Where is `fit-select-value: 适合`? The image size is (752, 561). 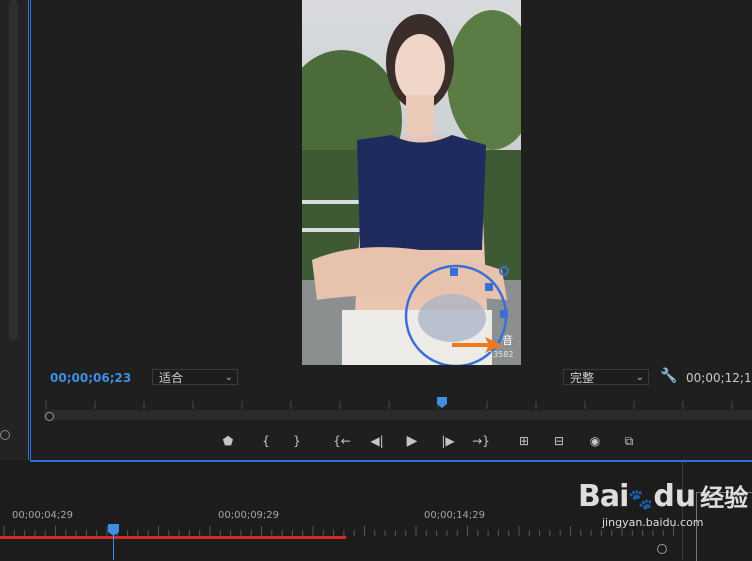
fit-select-value: 适合 is located at coordinates (171, 378).